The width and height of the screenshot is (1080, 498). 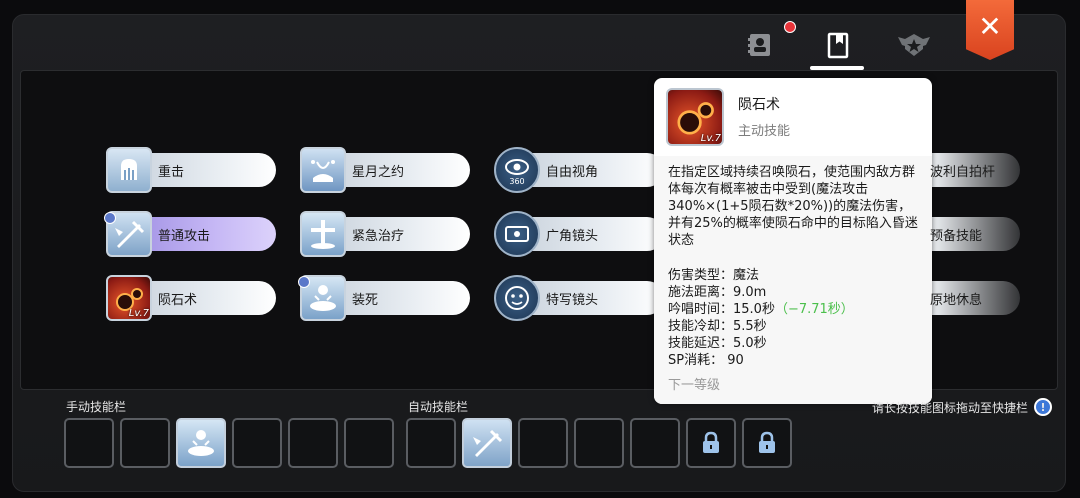 I want to click on tooltip-header: Lv.7 陨石术 主动技能, so click(x=793, y=117).